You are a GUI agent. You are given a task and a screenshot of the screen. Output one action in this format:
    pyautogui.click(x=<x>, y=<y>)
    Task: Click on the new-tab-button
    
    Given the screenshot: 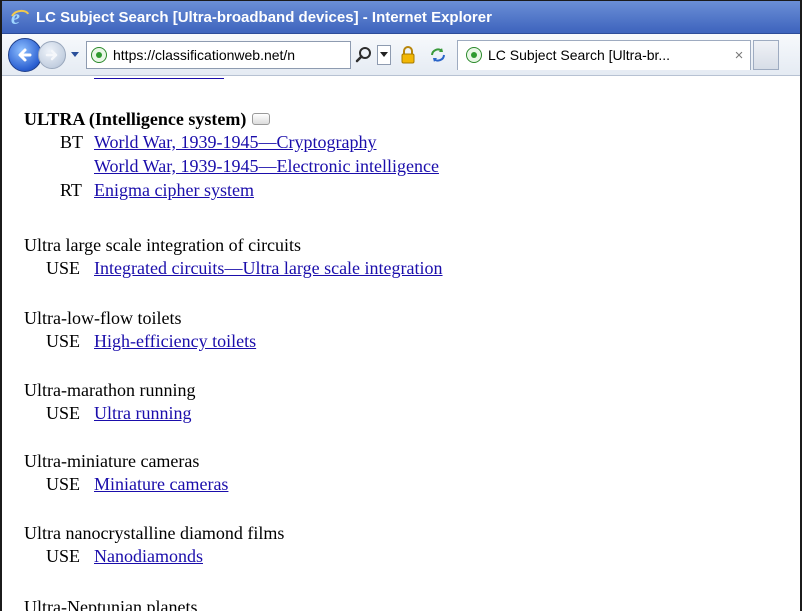 What is the action you would take?
    pyautogui.click(x=766, y=54)
    